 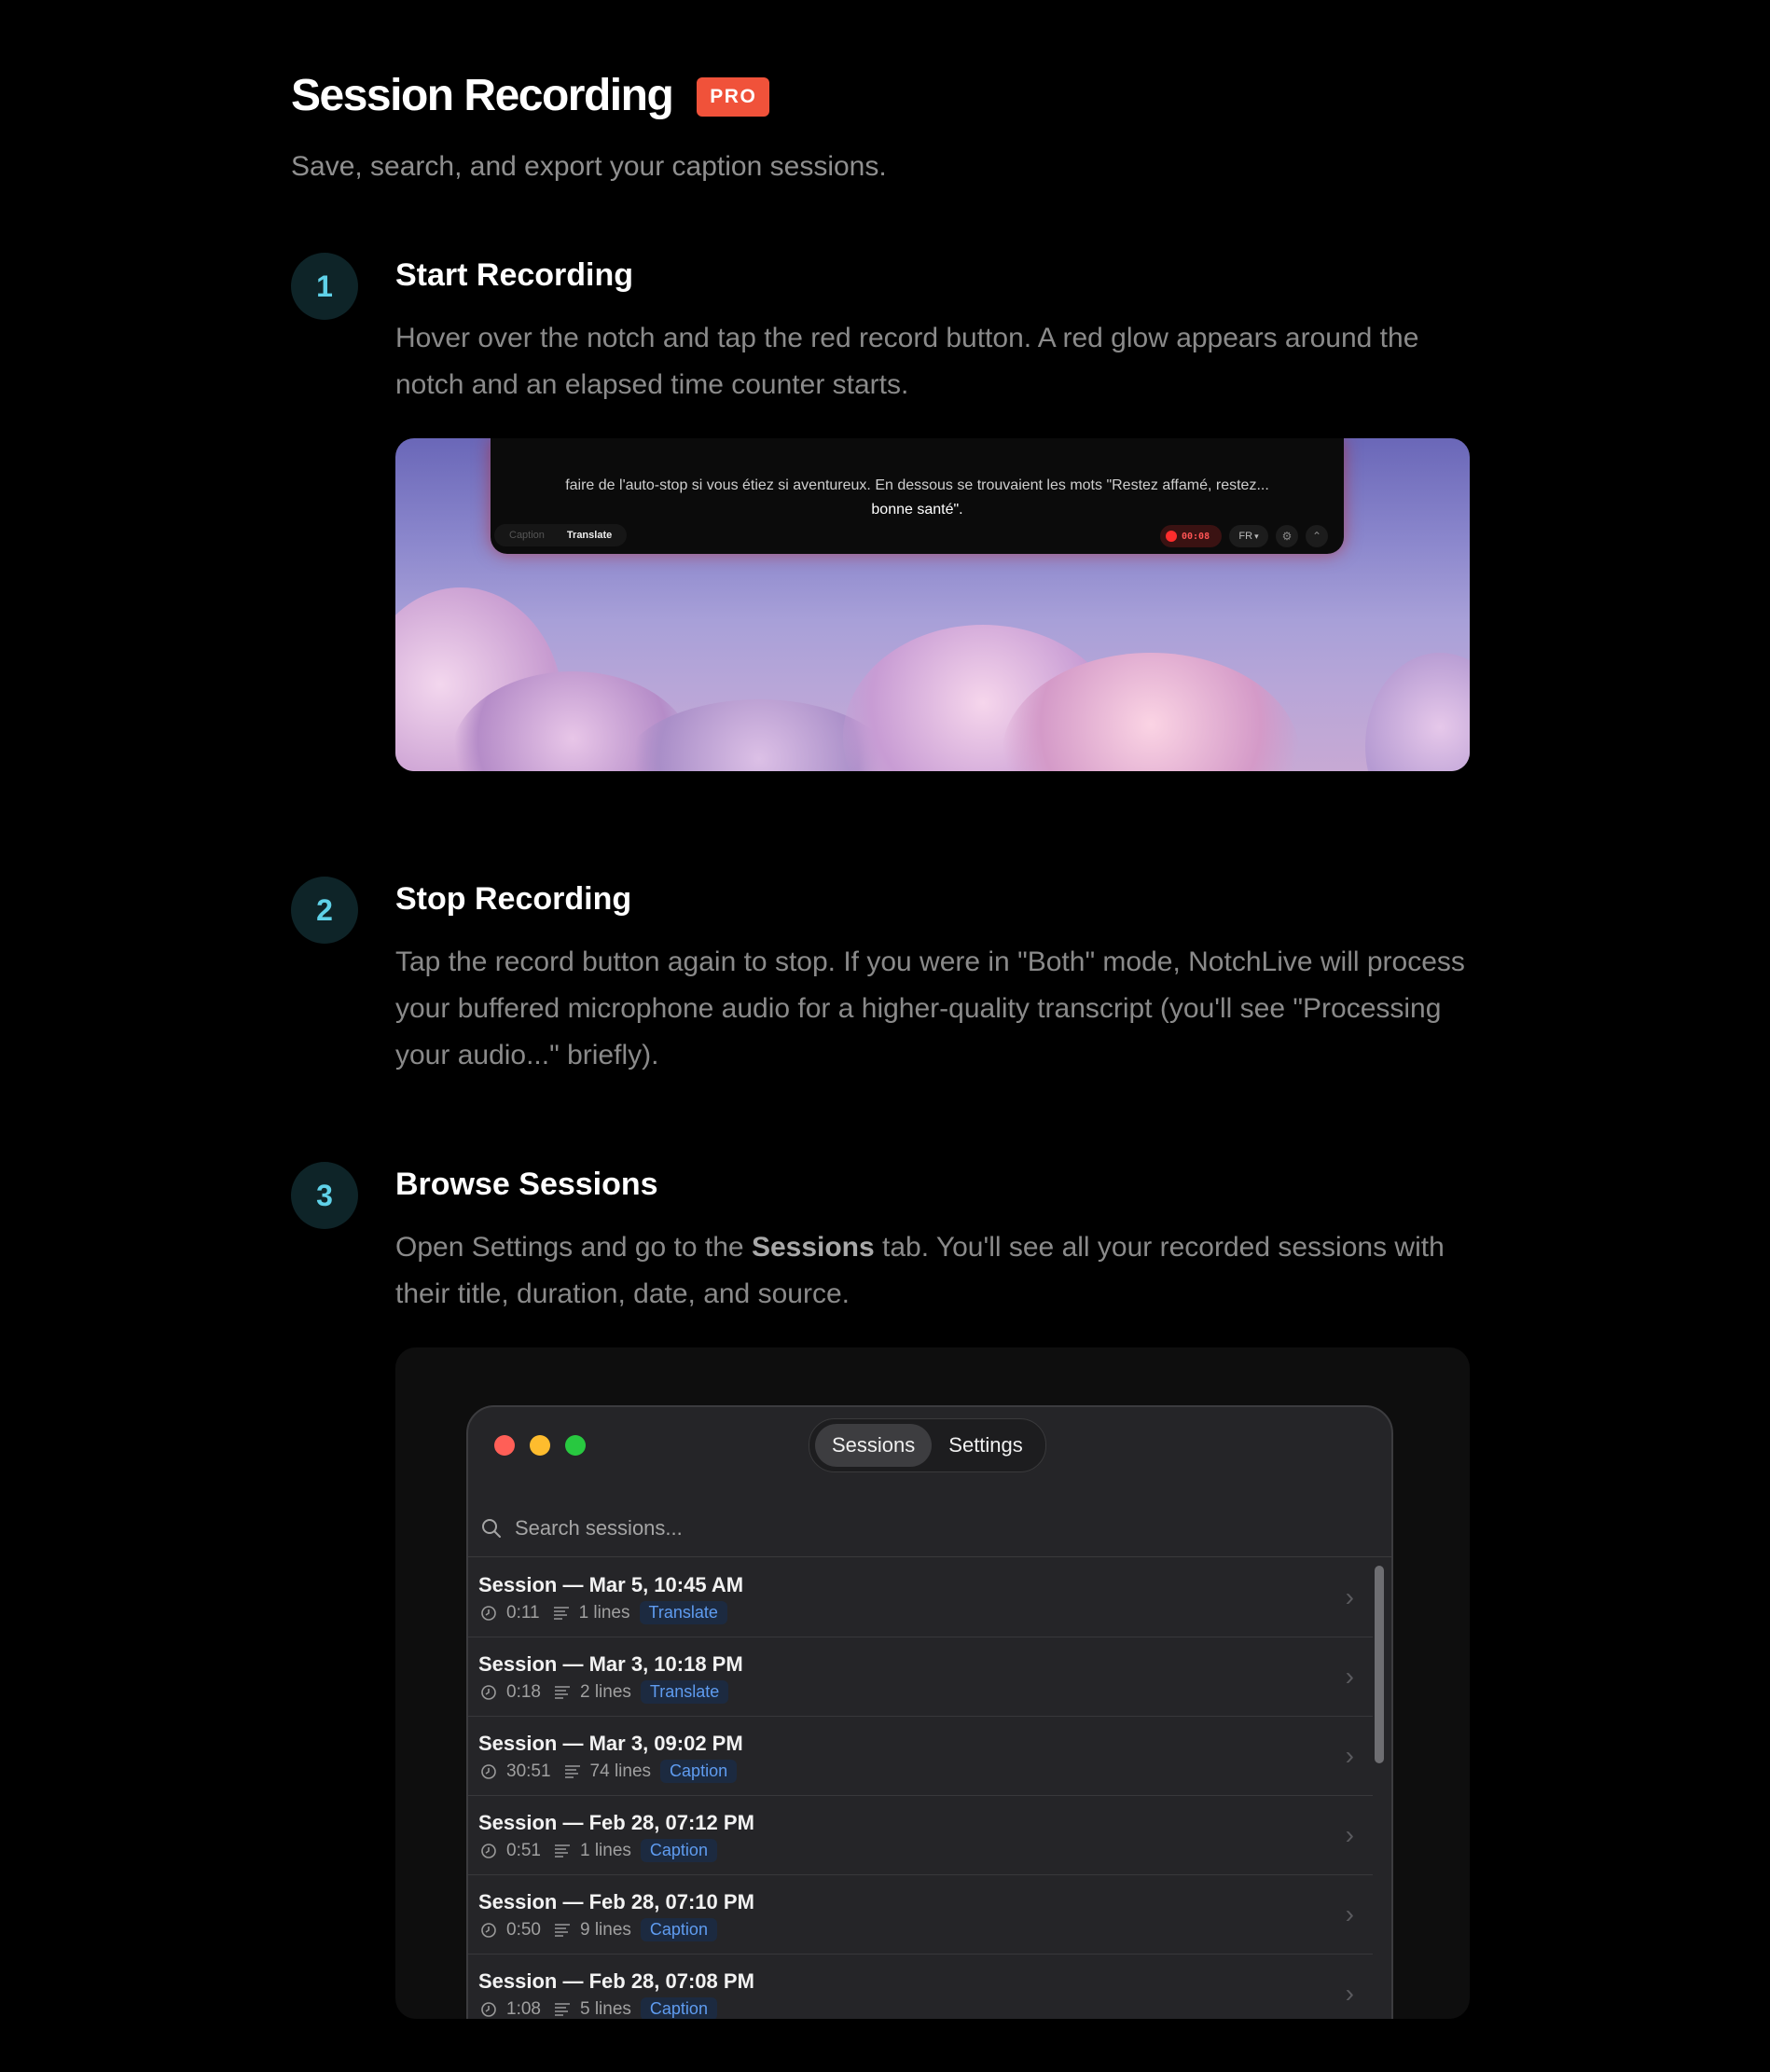 What do you see at coordinates (504, 1445) in the screenshot?
I see `close-button` at bounding box center [504, 1445].